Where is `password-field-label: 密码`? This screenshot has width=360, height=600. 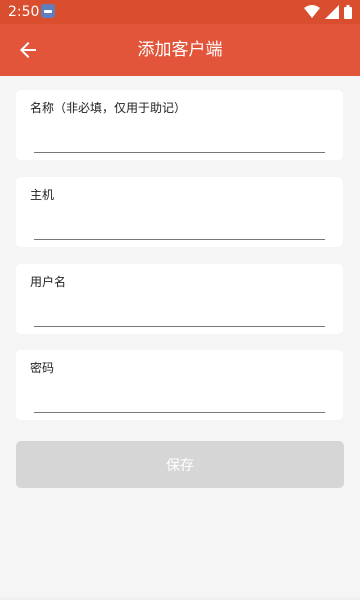
password-field-label: 密码 is located at coordinates (42, 368).